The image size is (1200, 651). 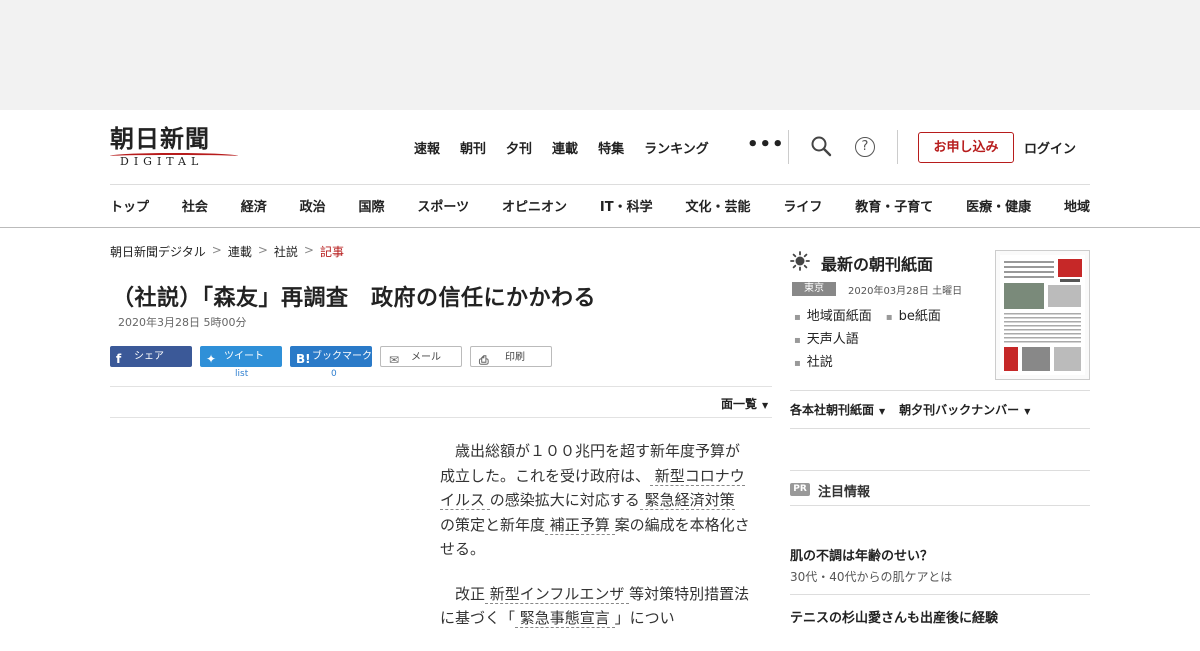 What do you see at coordinates (802, 205) in the screenshot?
I see `category-item: ライフ` at bounding box center [802, 205].